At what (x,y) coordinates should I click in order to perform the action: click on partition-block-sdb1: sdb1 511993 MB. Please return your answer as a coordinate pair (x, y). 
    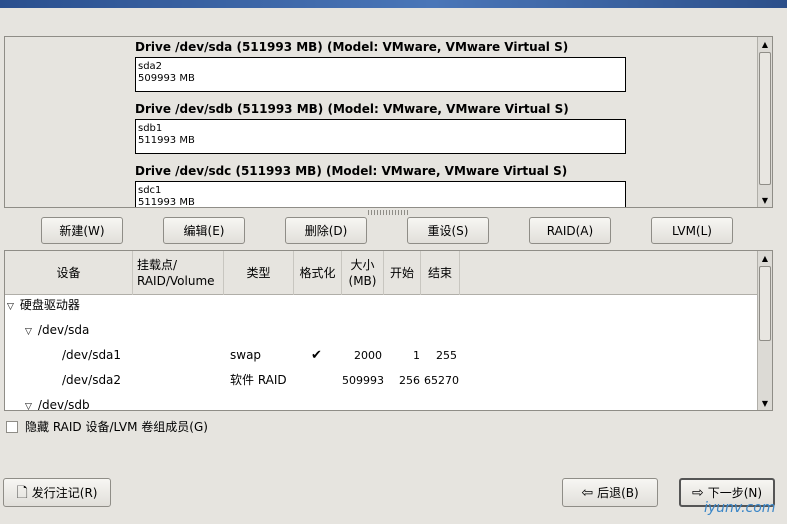
    Looking at the image, I should click on (380, 136).